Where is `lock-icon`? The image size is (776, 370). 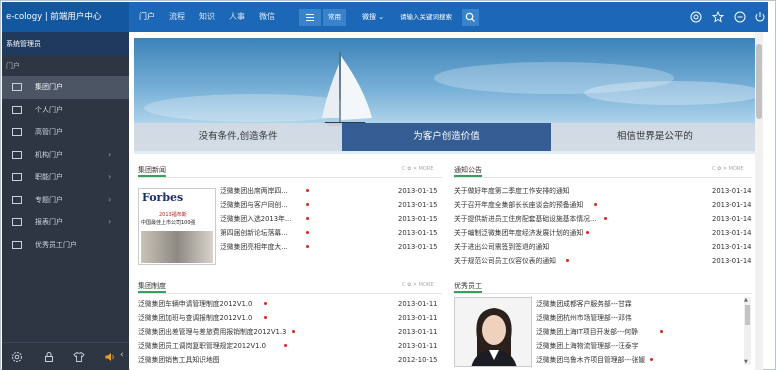 lock-icon is located at coordinates (49, 357).